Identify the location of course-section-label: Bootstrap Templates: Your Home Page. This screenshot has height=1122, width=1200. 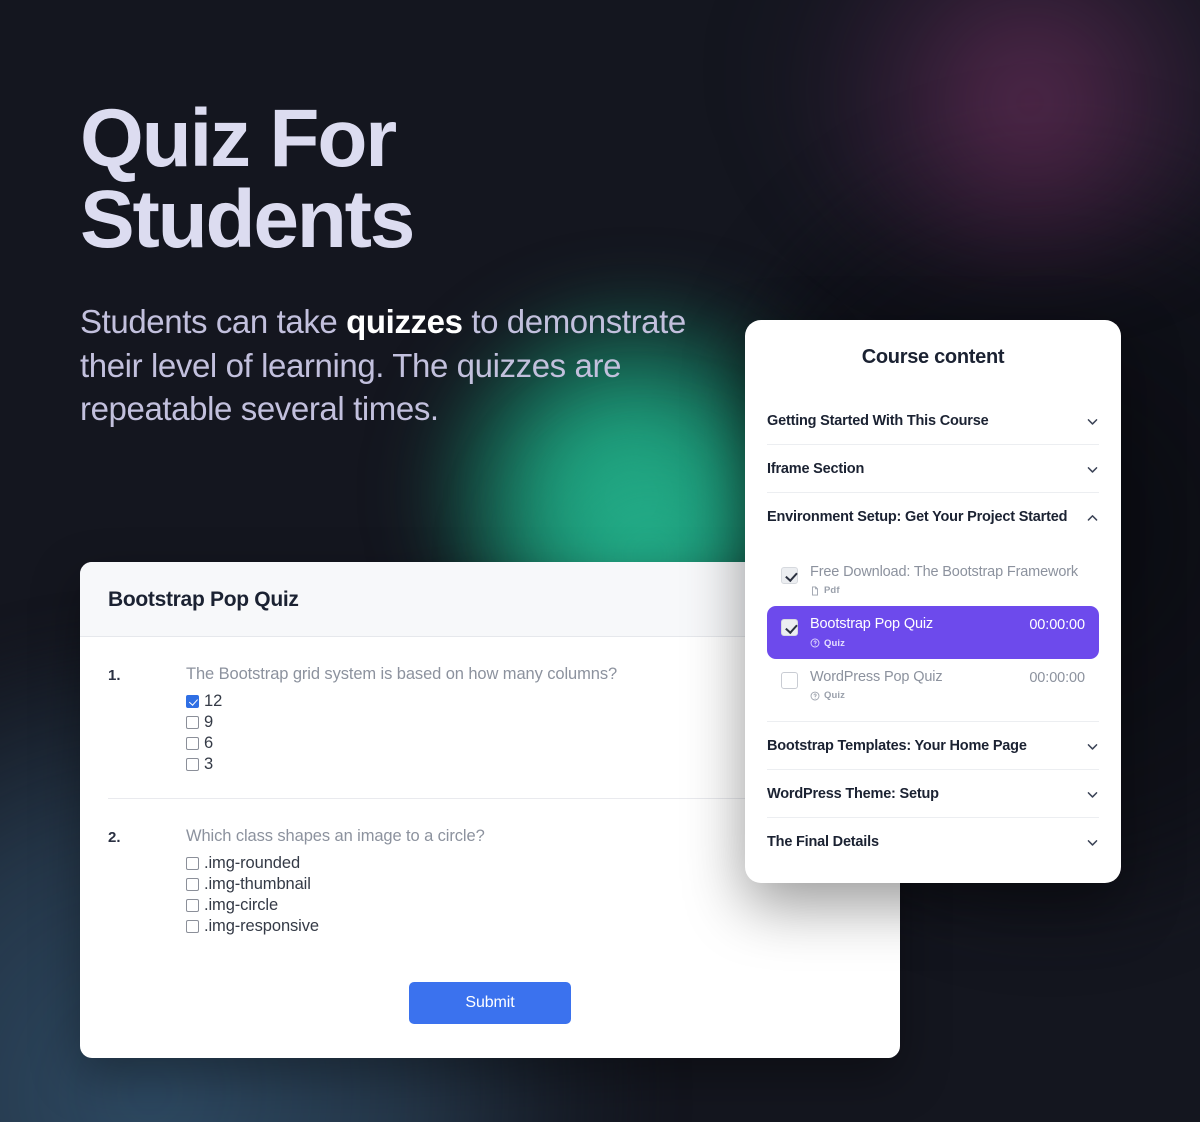
(897, 746).